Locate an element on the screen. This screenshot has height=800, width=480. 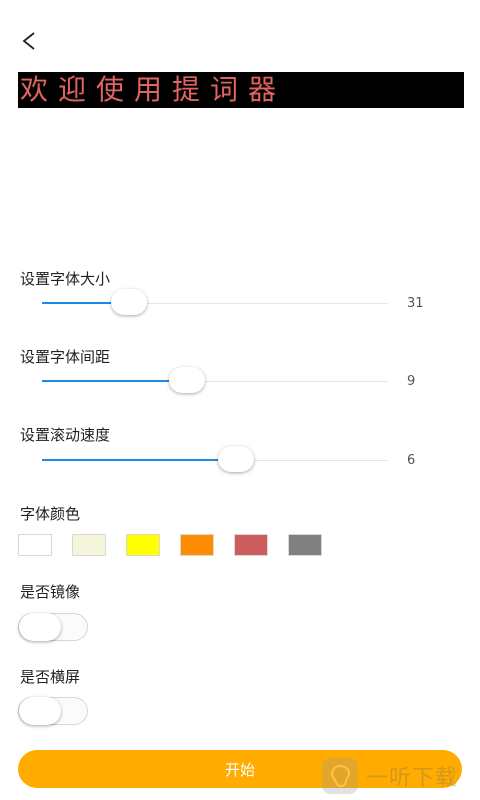
landscape-toggle is located at coordinates (53, 711).